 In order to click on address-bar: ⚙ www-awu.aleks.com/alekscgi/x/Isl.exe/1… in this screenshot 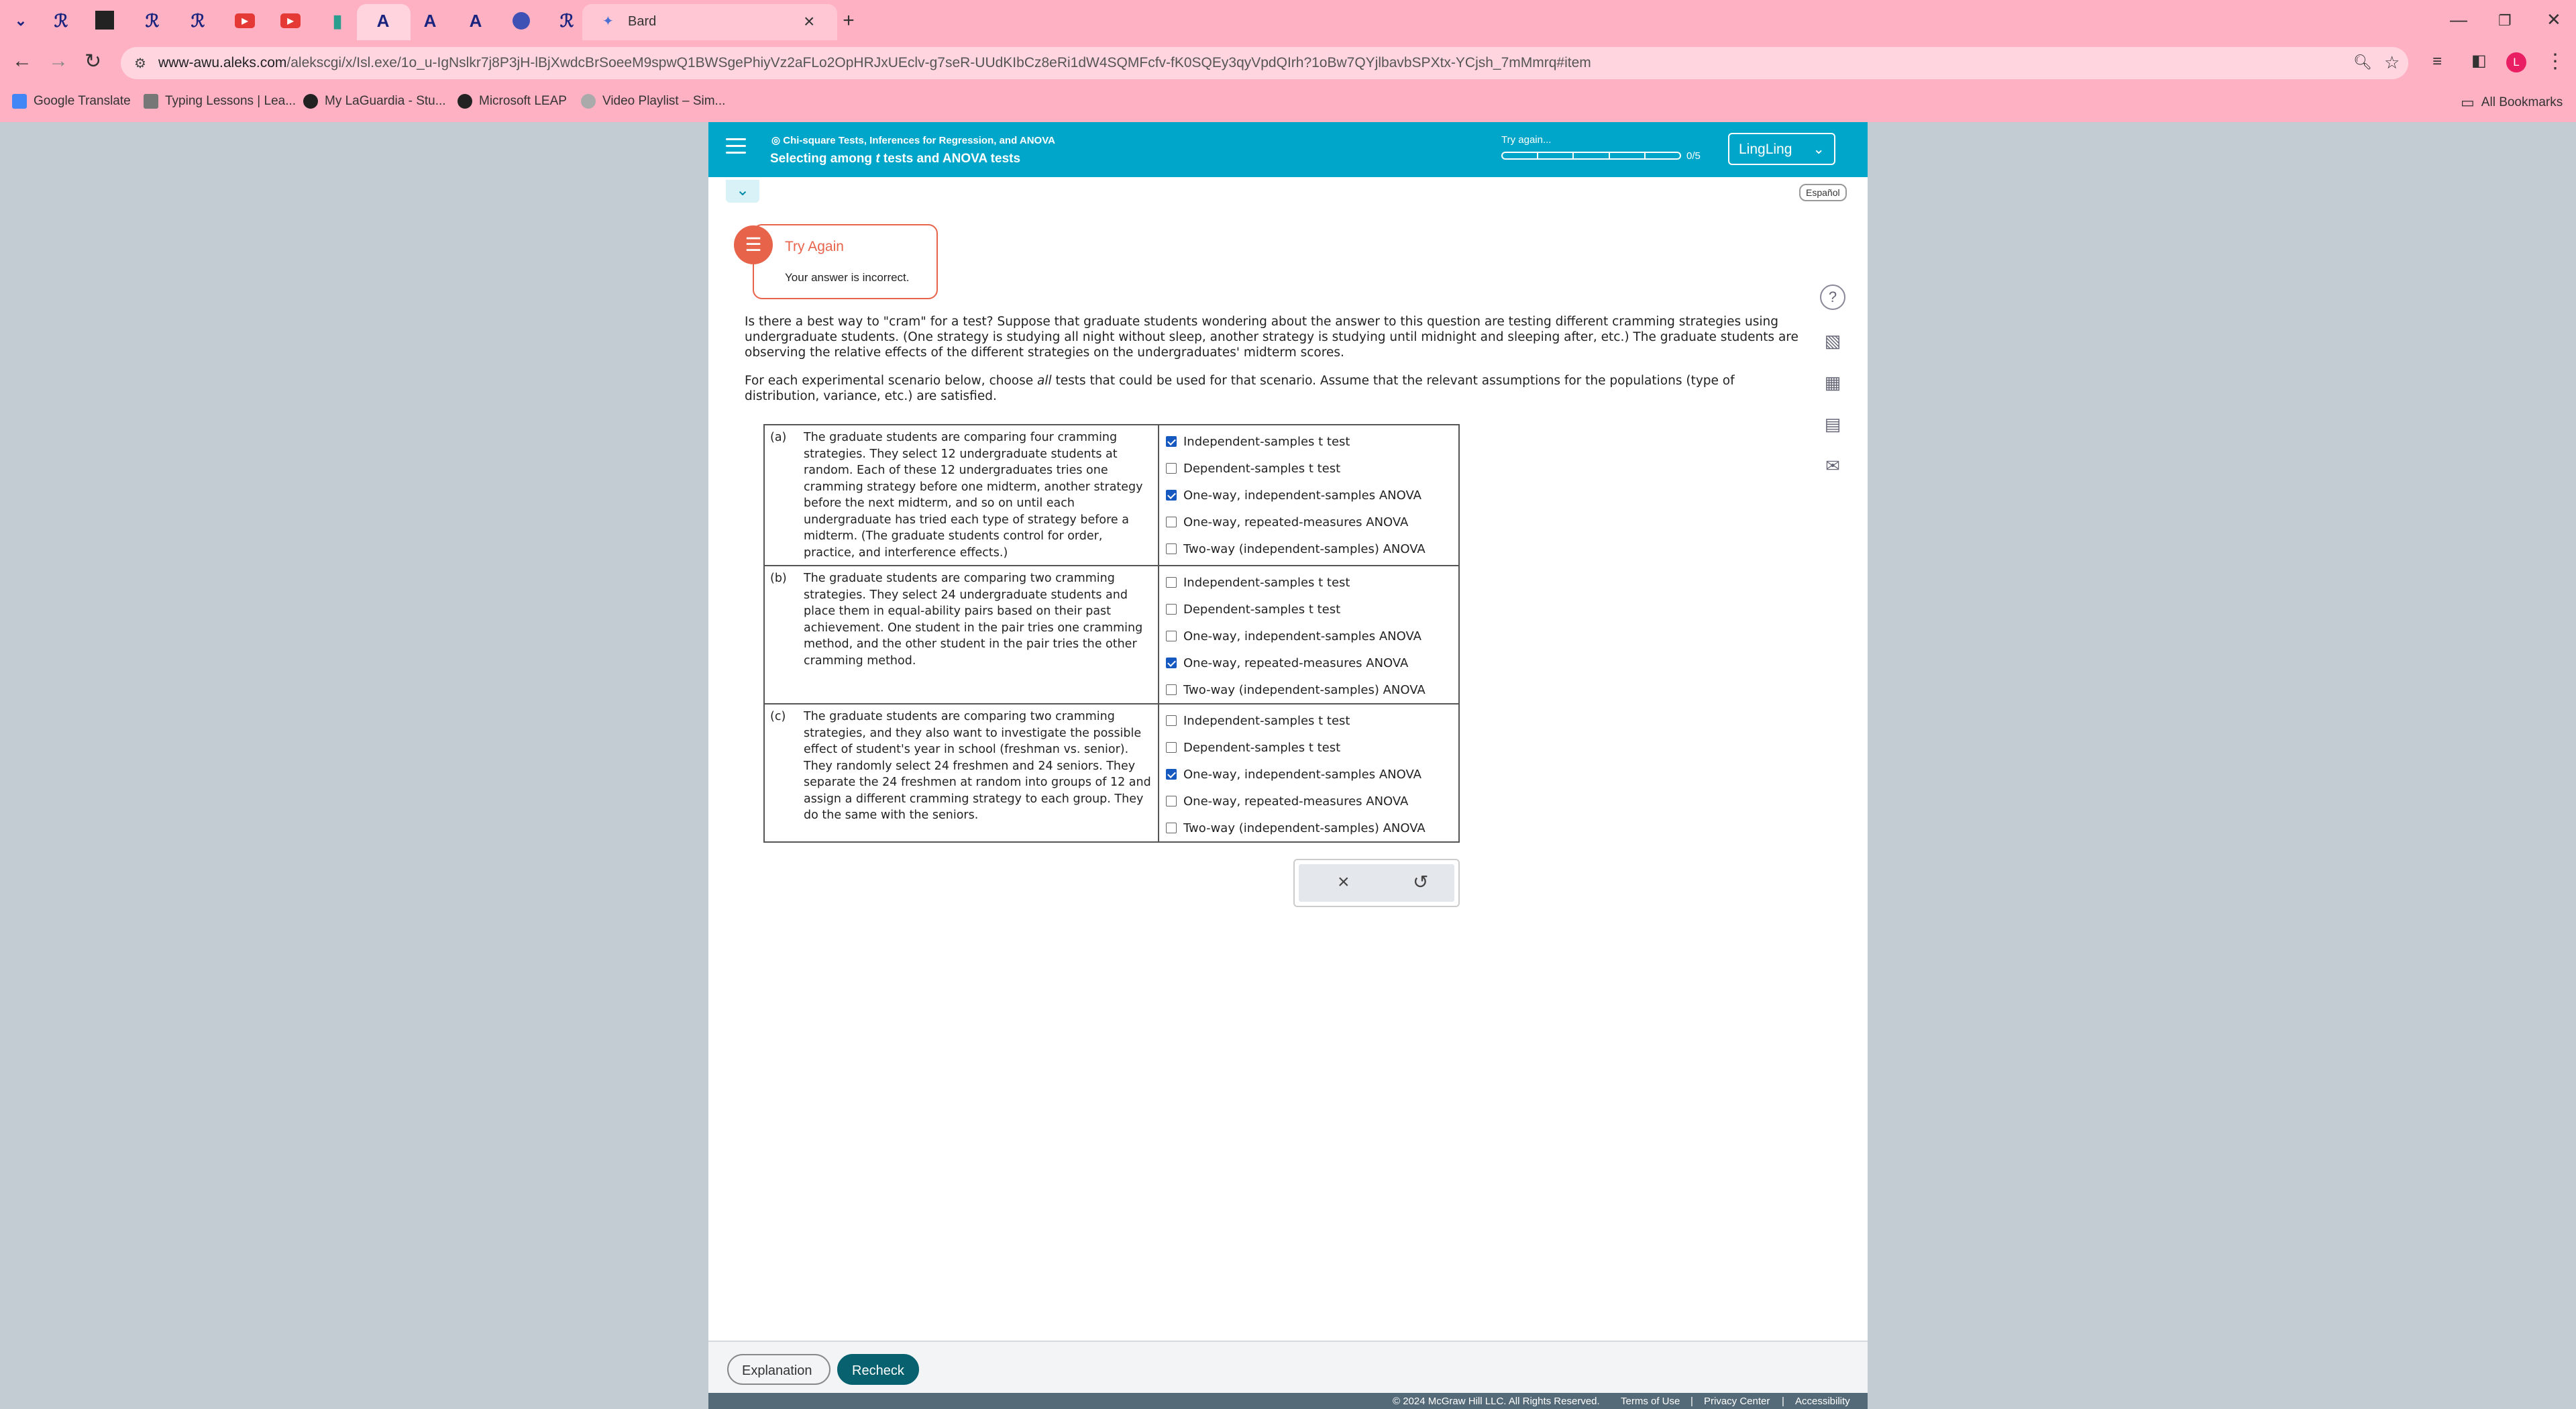, I will do `click(1264, 63)`.